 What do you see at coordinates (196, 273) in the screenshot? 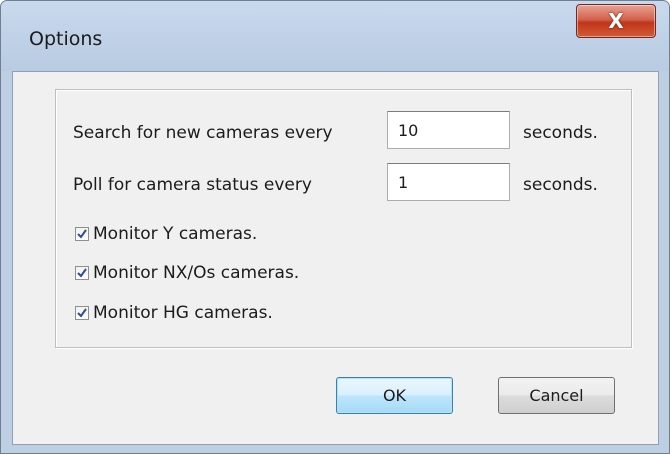
I see `monitor-nxos-label: Monitor NX/Os cameras.` at bounding box center [196, 273].